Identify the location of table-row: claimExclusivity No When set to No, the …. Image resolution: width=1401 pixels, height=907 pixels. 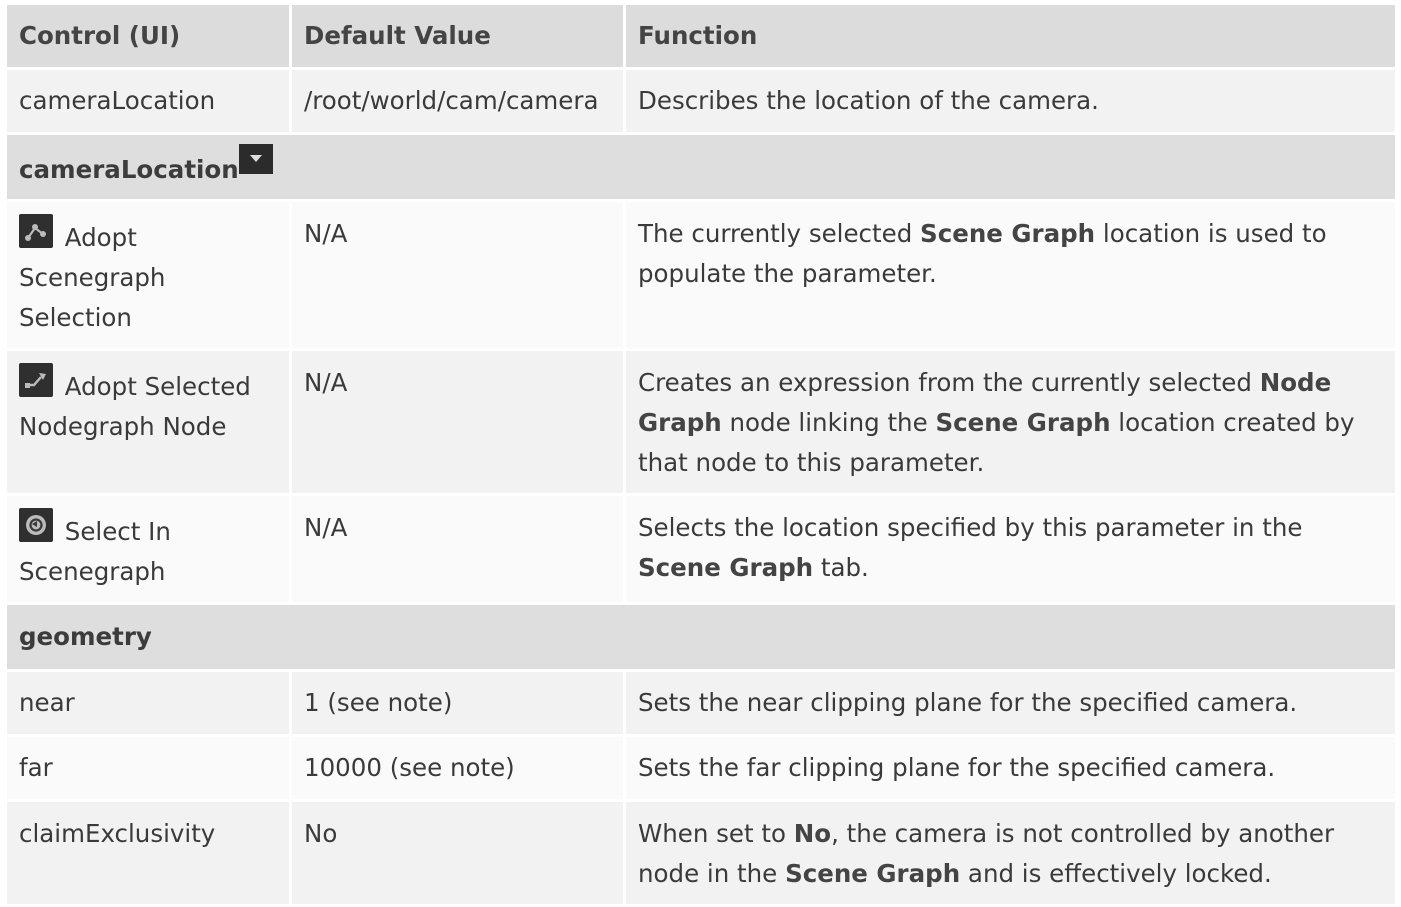
(701, 853).